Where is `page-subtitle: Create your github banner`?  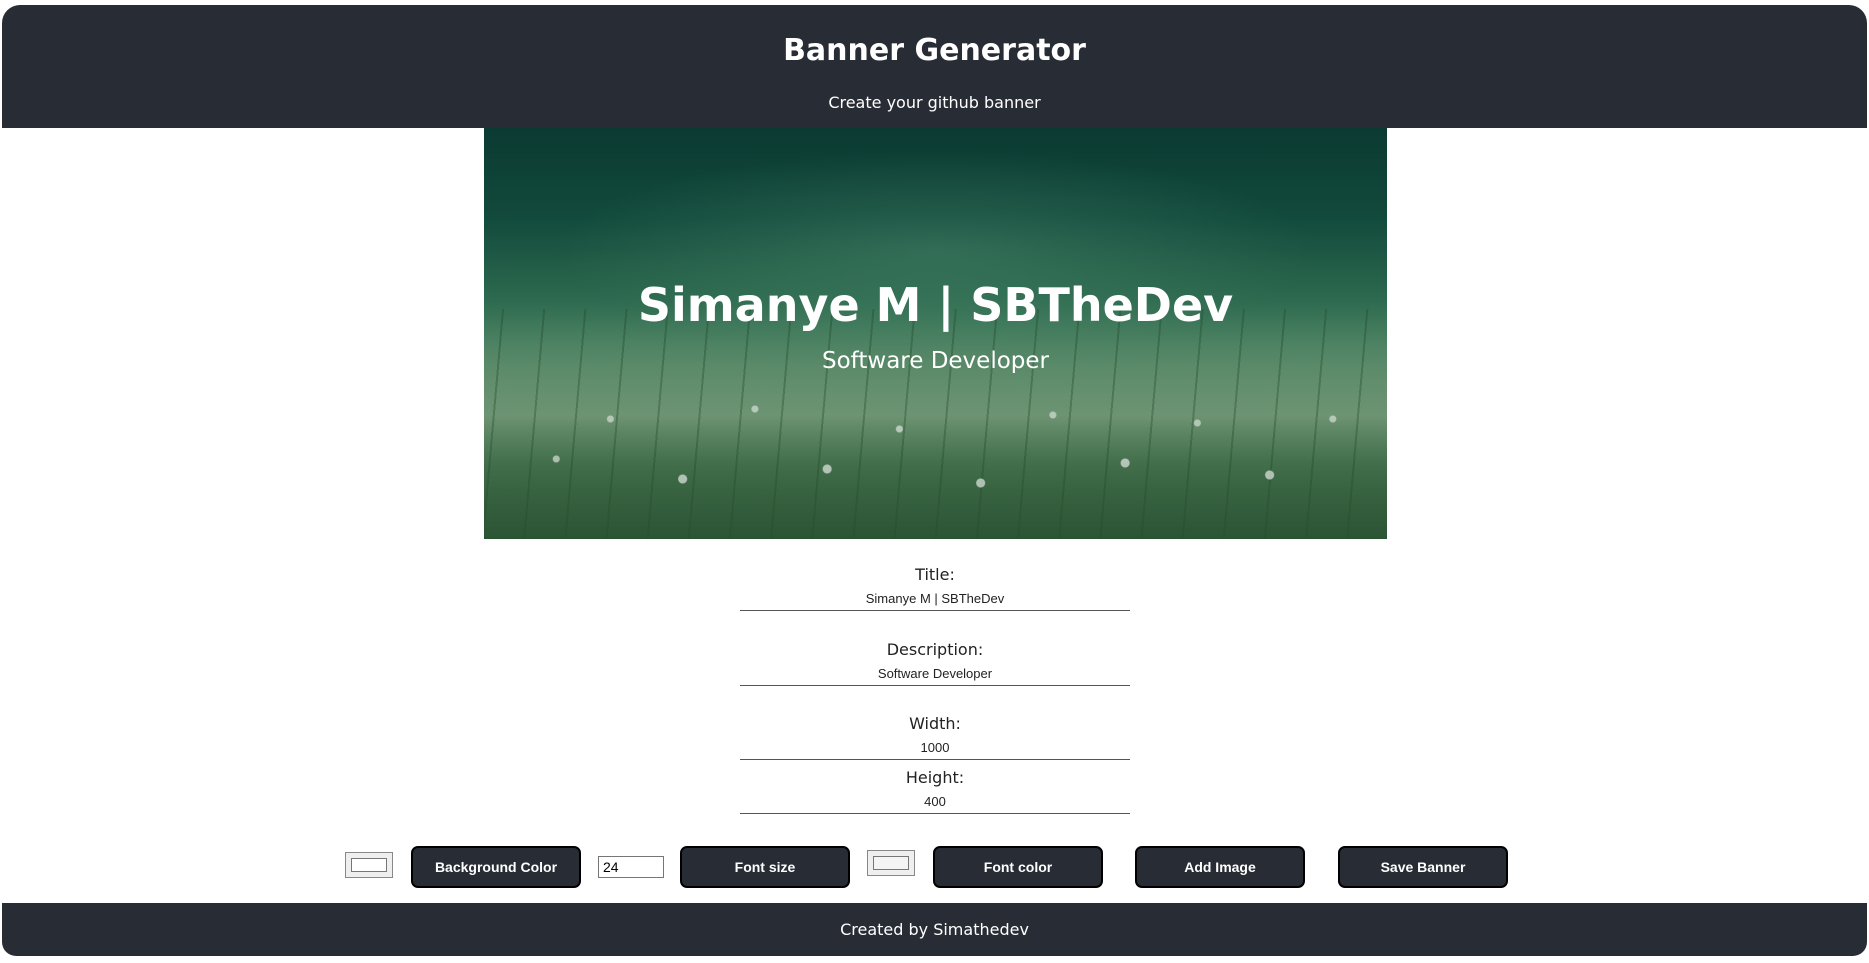
page-subtitle: Create your github banner is located at coordinates (934, 102).